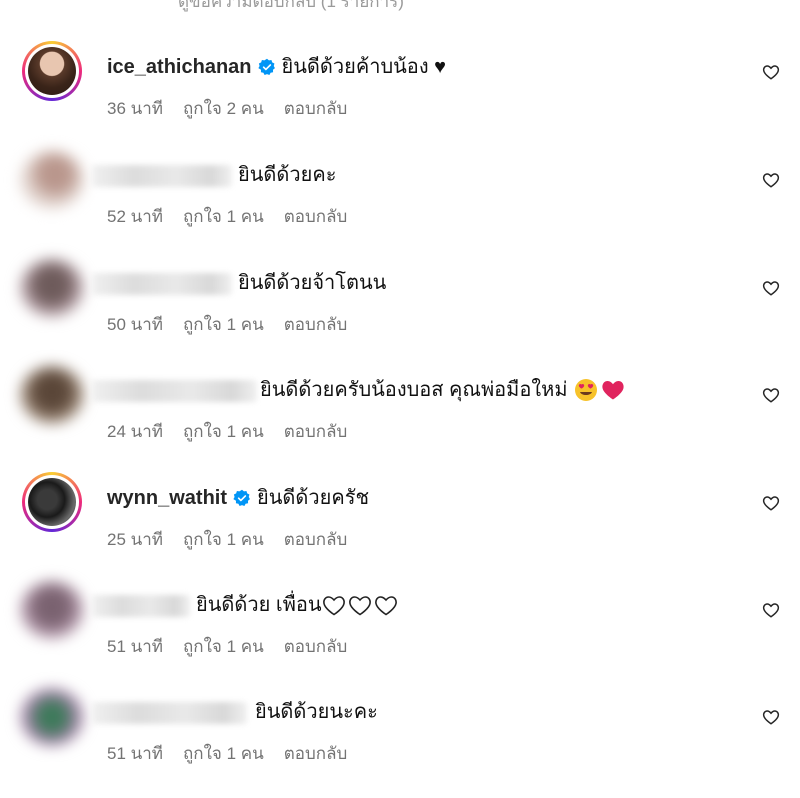  Describe the element at coordinates (167, 498) in the screenshot. I see `username: wynn_wathit` at that location.